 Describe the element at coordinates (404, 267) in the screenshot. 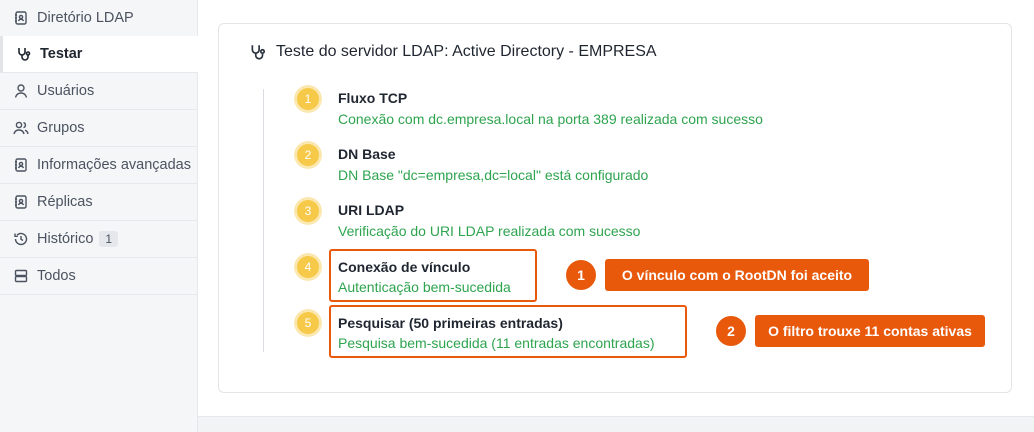

I see `step-title: Conexão de vínculo` at that location.